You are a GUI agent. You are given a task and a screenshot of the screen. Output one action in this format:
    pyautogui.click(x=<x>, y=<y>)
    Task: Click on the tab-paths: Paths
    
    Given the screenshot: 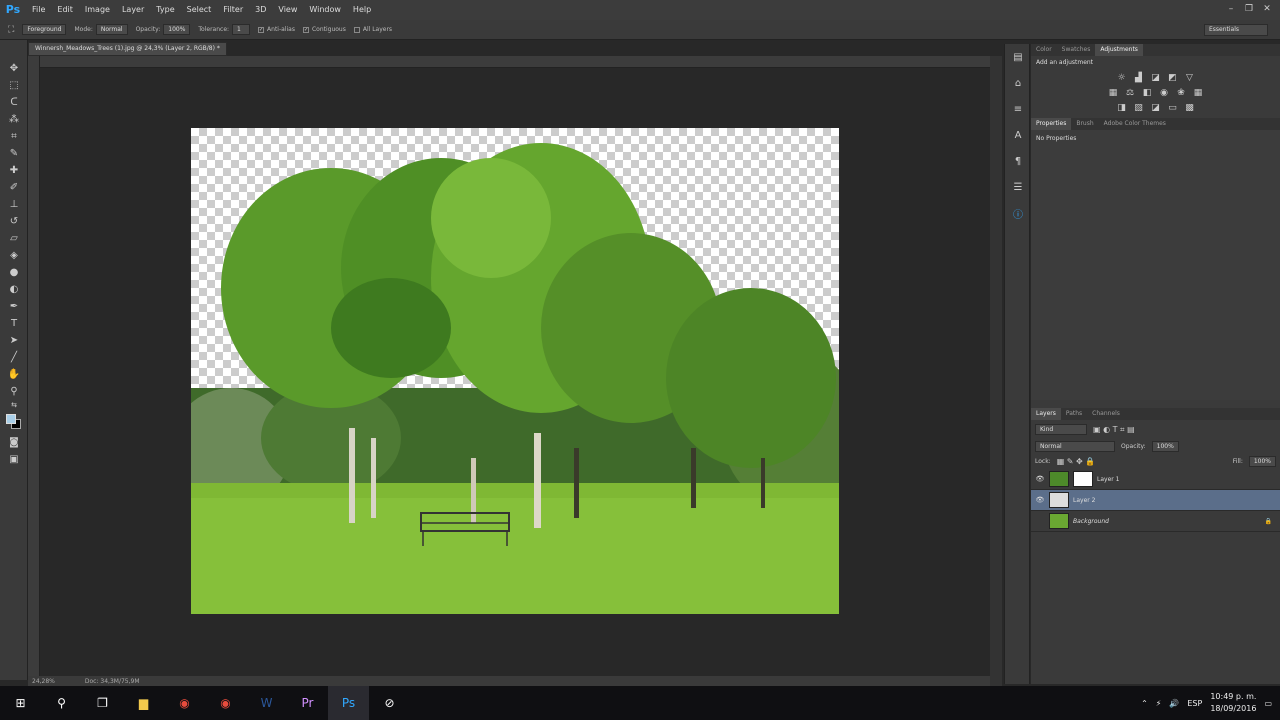 What is the action you would take?
    pyautogui.click(x=1074, y=414)
    